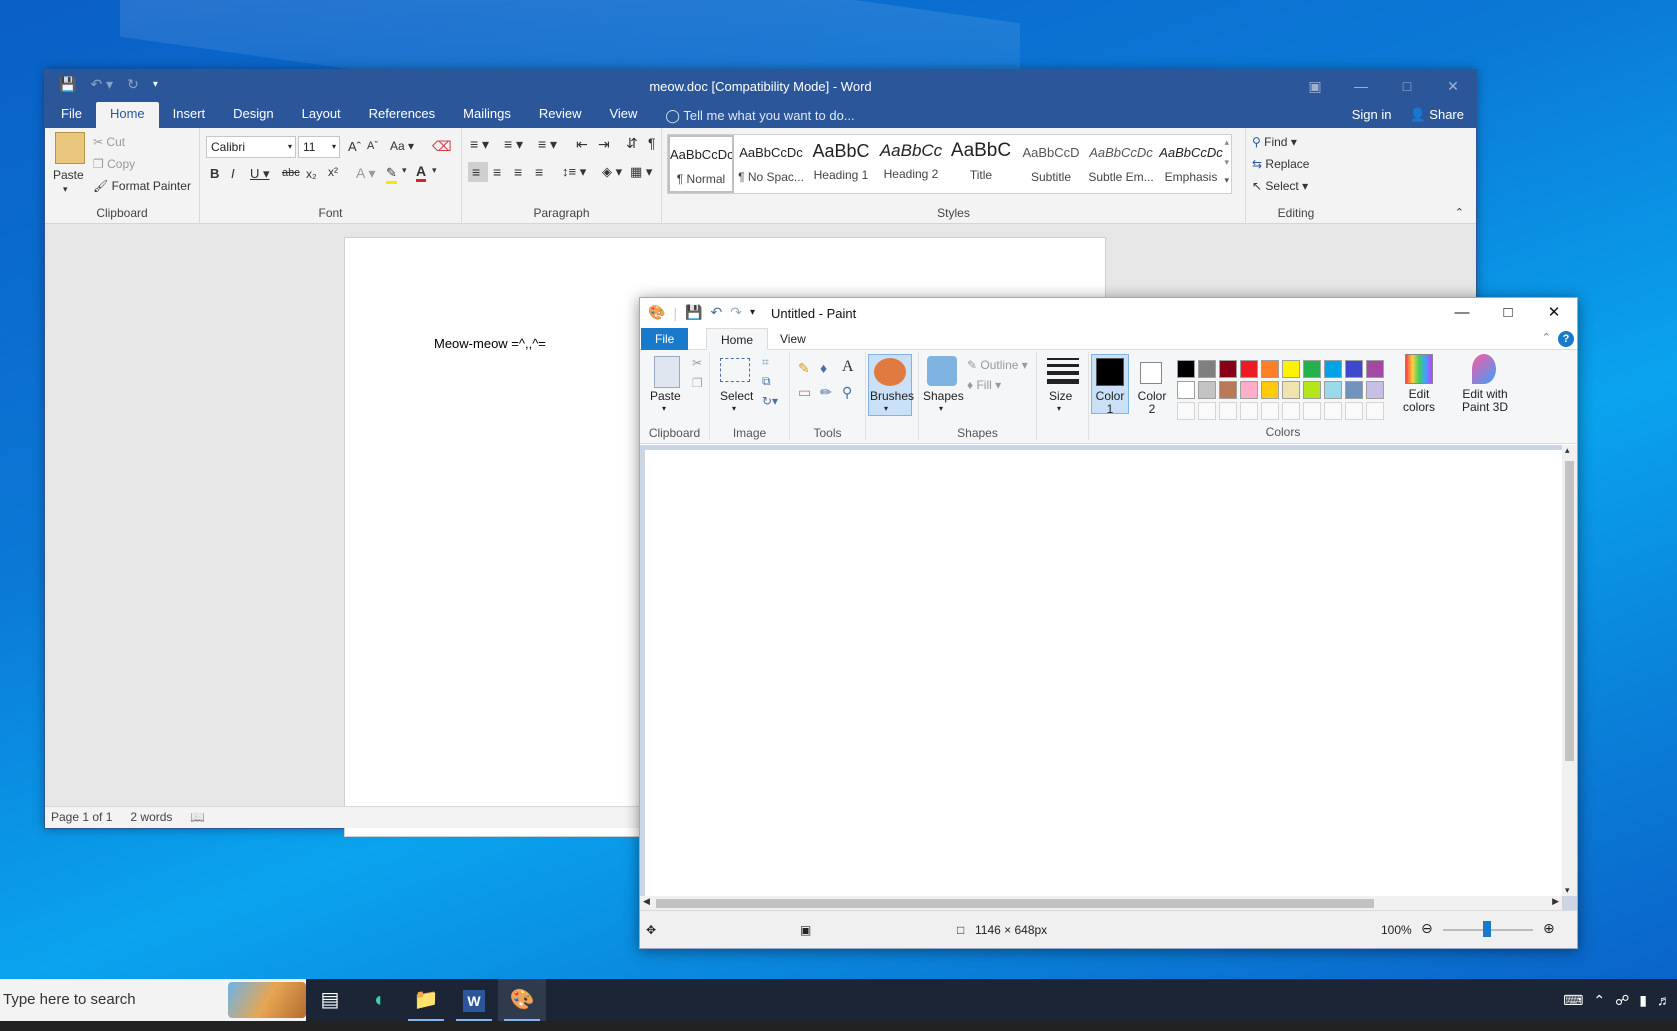 This screenshot has width=1677, height=1031. Describe the element at coordinates (1459, 212) in the screenshot. I see `collapse-ribbon-icon: ⌃` at that location.